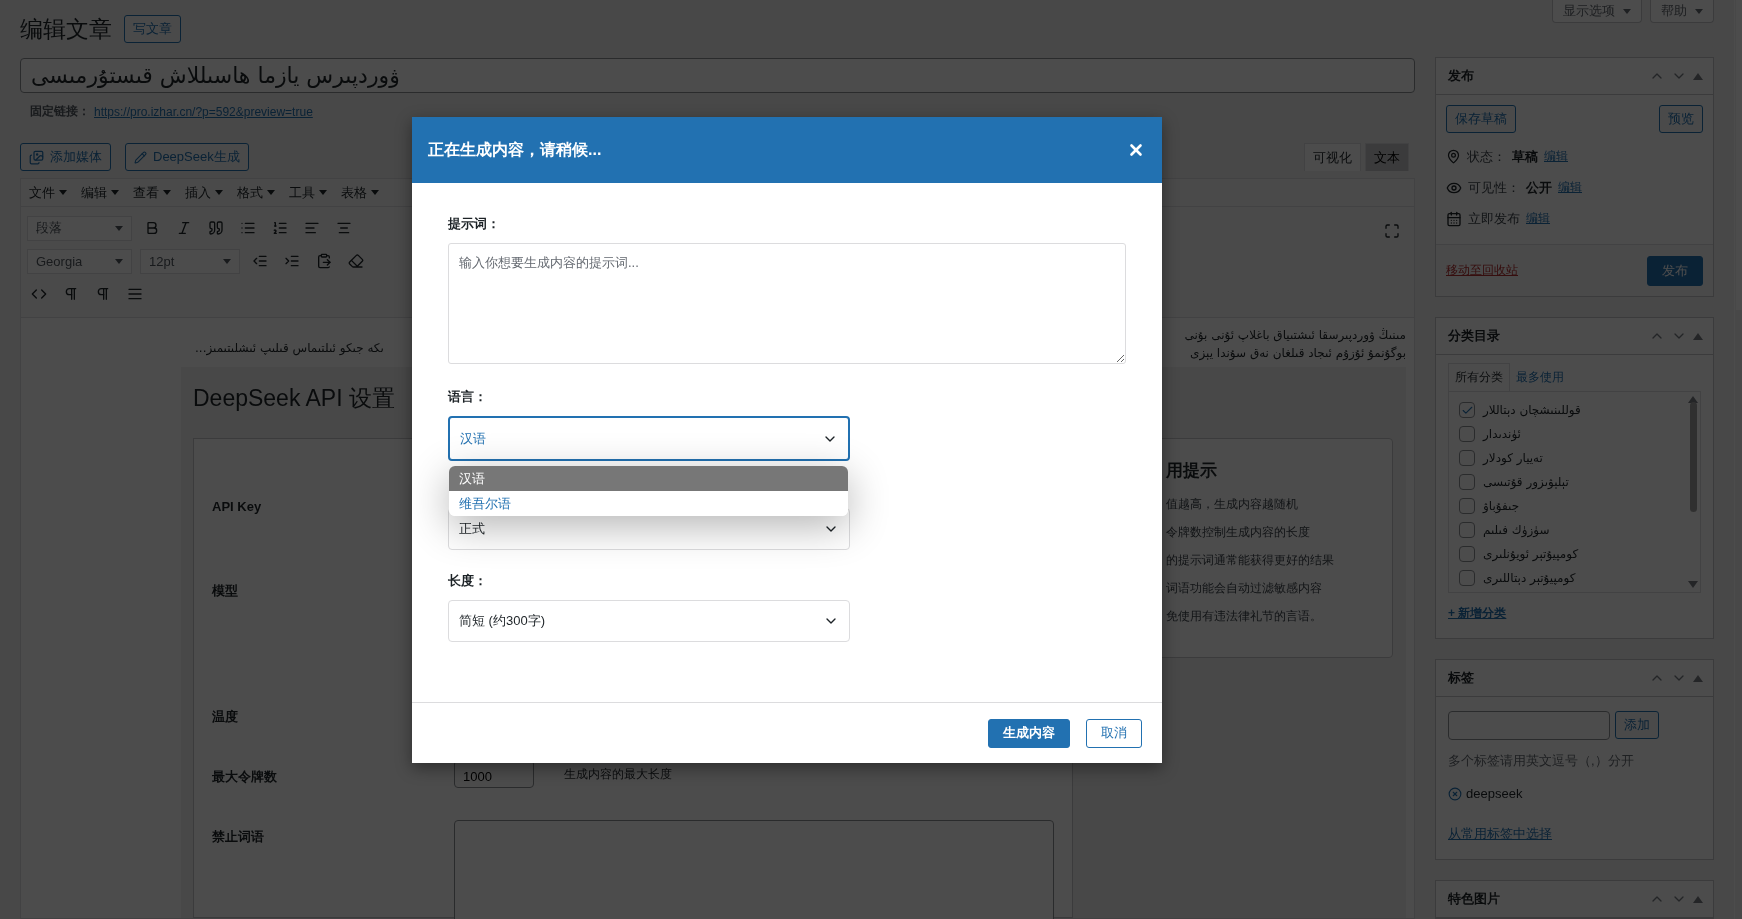  What do you see at coordinates (1693, 492) in the screenshot?
I see `scrollbar` at bounding box center [1693, 492].